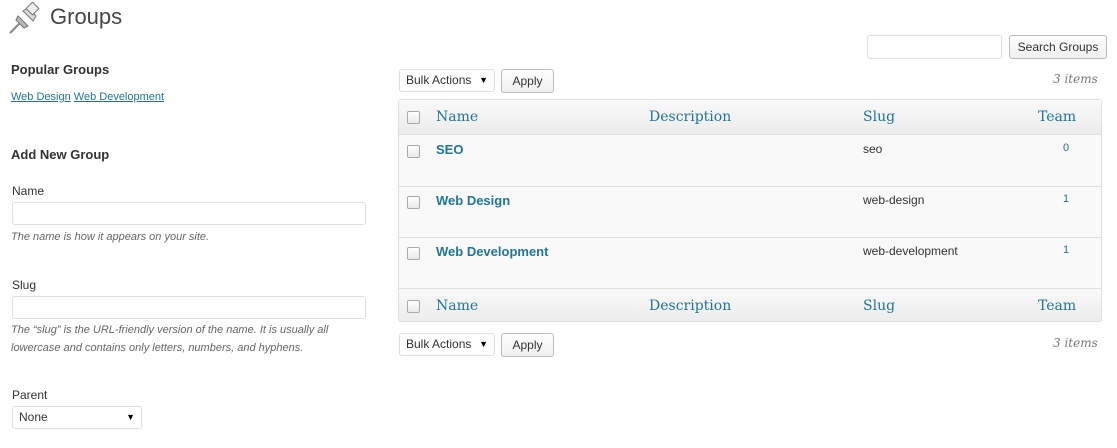 The height and width of the screenshot is (448, 1117). Describe the element at coordinates (1057, 306) in the screenshot. I see `column-footer-team: Team` at that location.